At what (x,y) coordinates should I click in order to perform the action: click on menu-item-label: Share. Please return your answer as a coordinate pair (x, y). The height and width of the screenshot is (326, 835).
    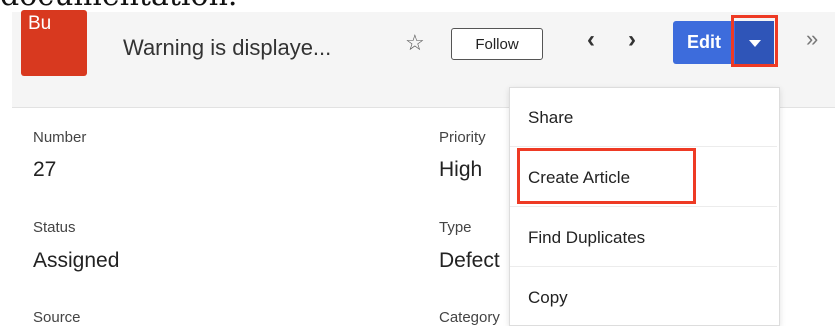
    Looking at the image, I should click on (551, 117).